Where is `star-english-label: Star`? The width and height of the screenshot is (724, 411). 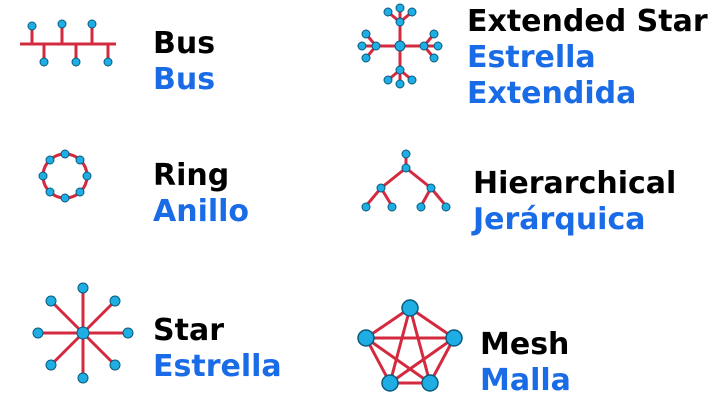
star-english-label: Star is located at coordinates (188, 330).